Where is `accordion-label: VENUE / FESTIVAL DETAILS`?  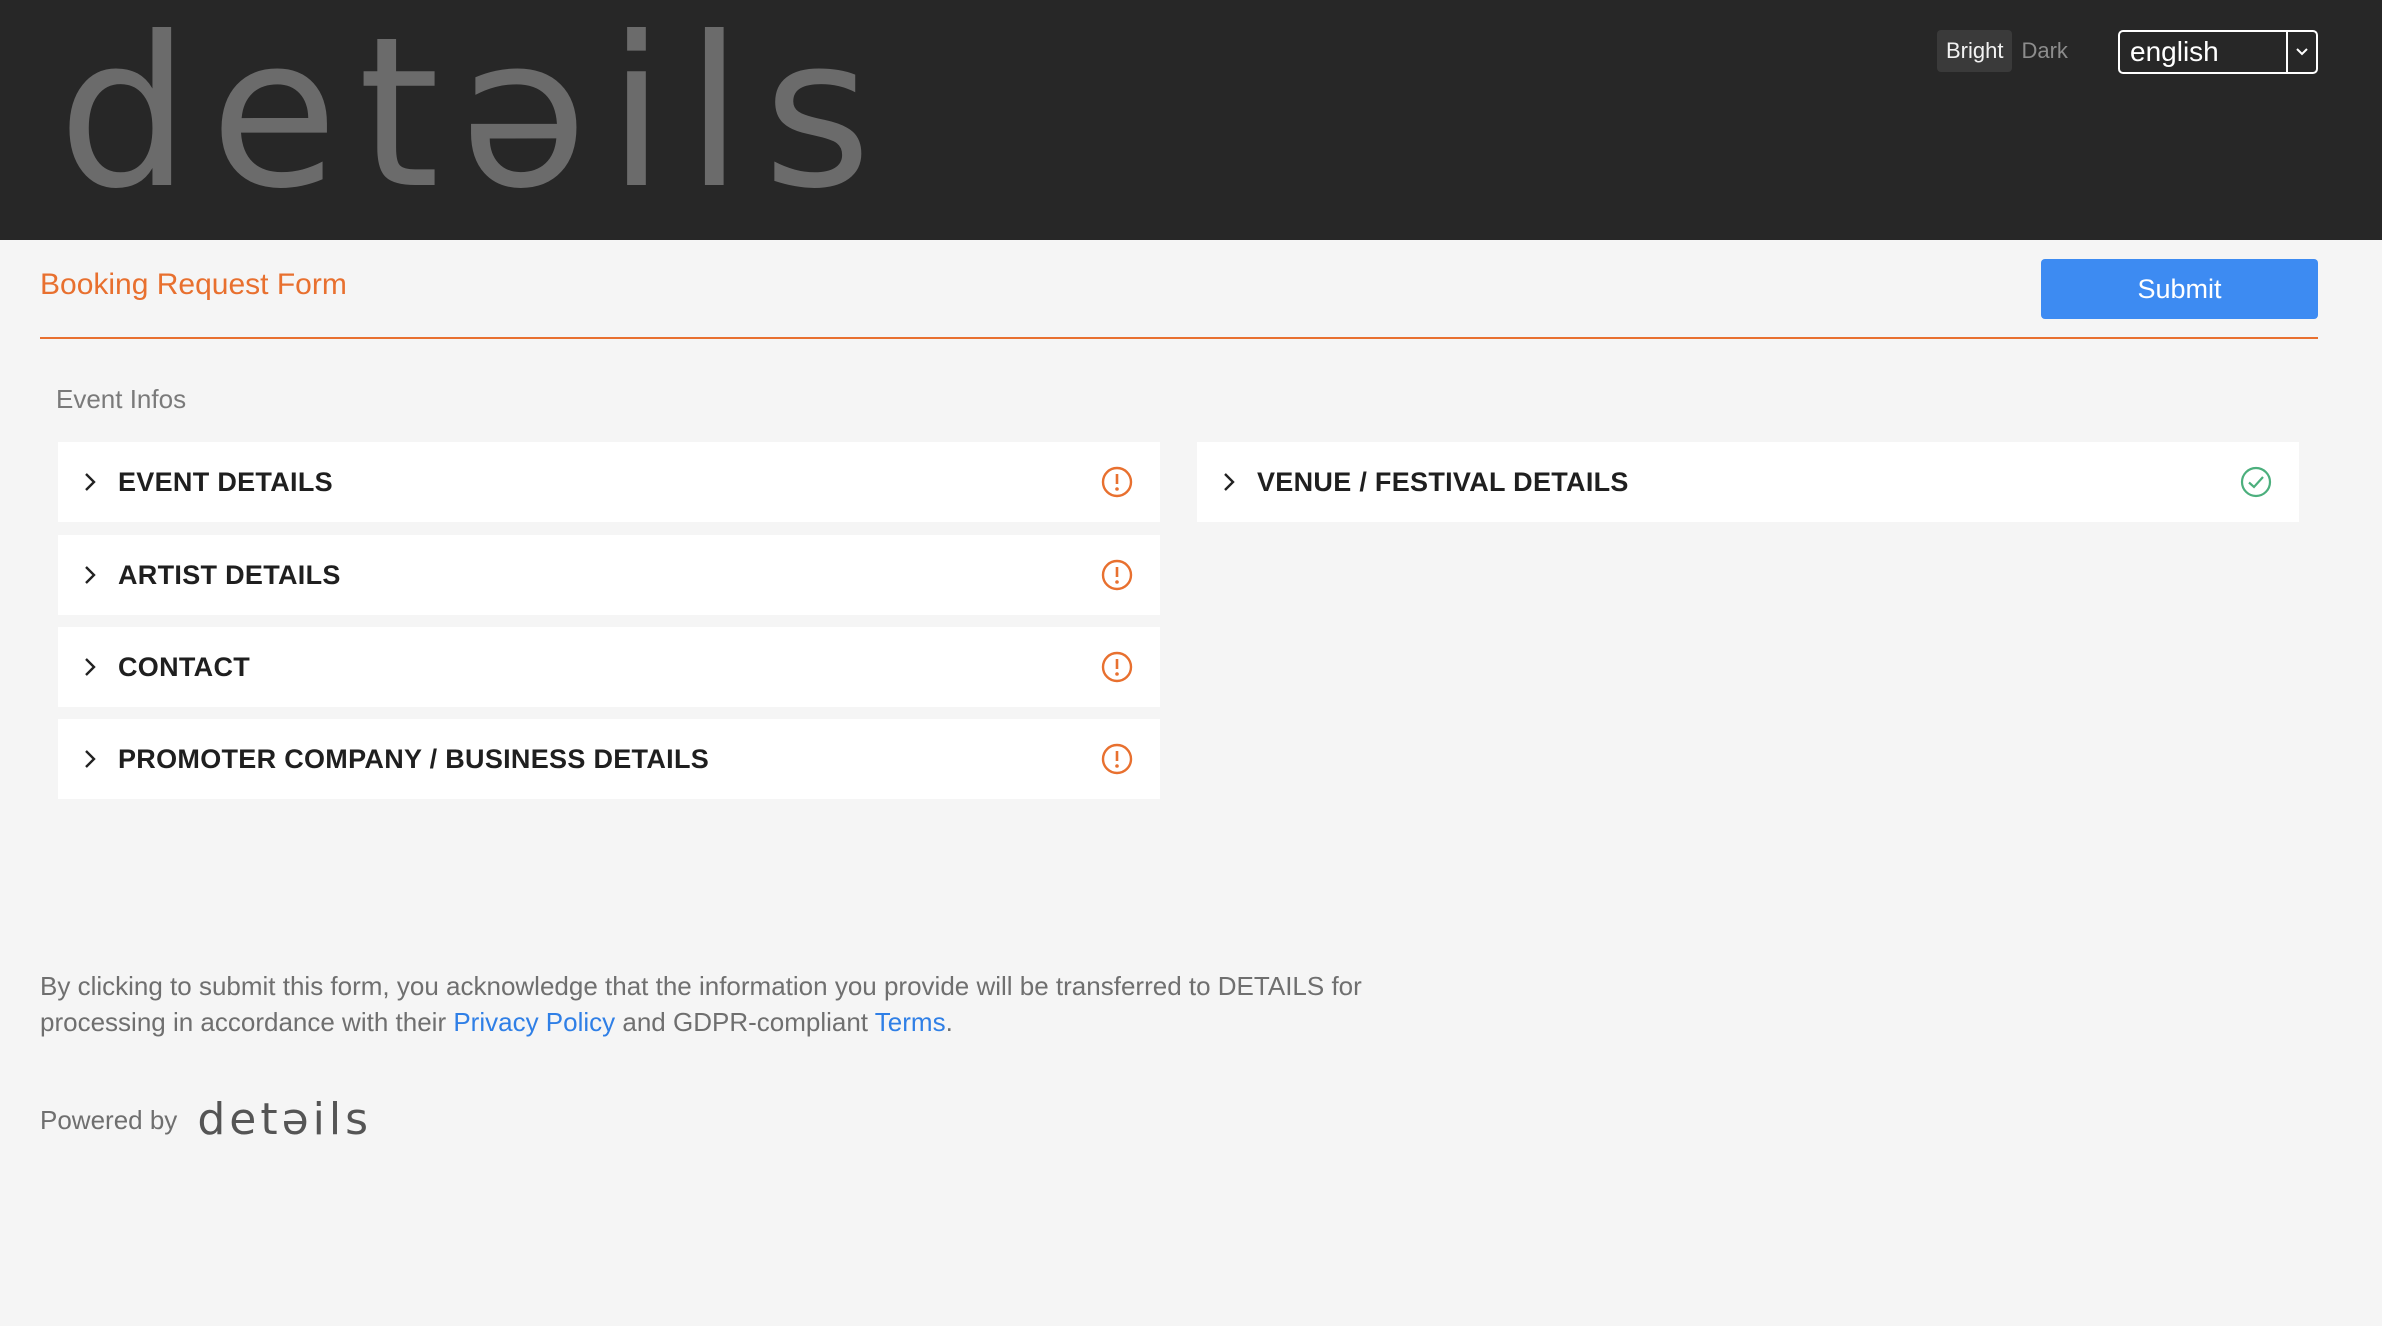 accordion-label: VENUE / FESTIVAL DETAILS is located at coordinates (1443, 481).